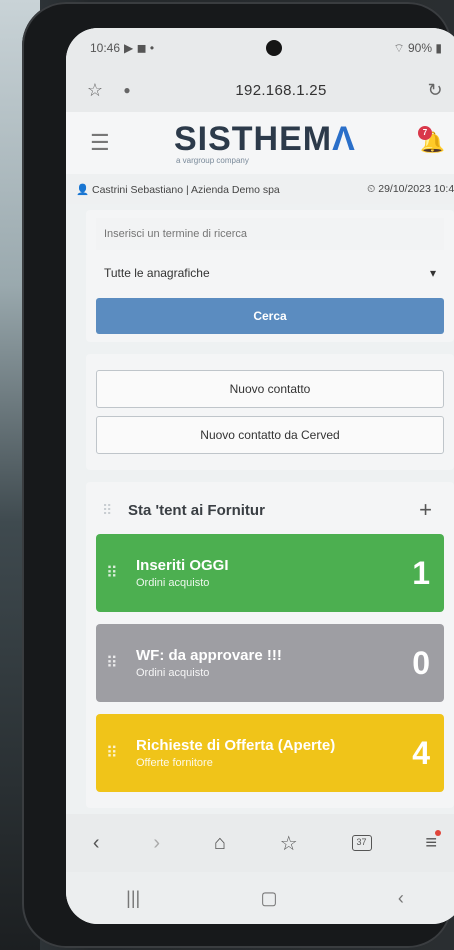 This screenshot has height=950, width=454. I want to click on status-icons: ▶ ◼ •, so click(139, 48).